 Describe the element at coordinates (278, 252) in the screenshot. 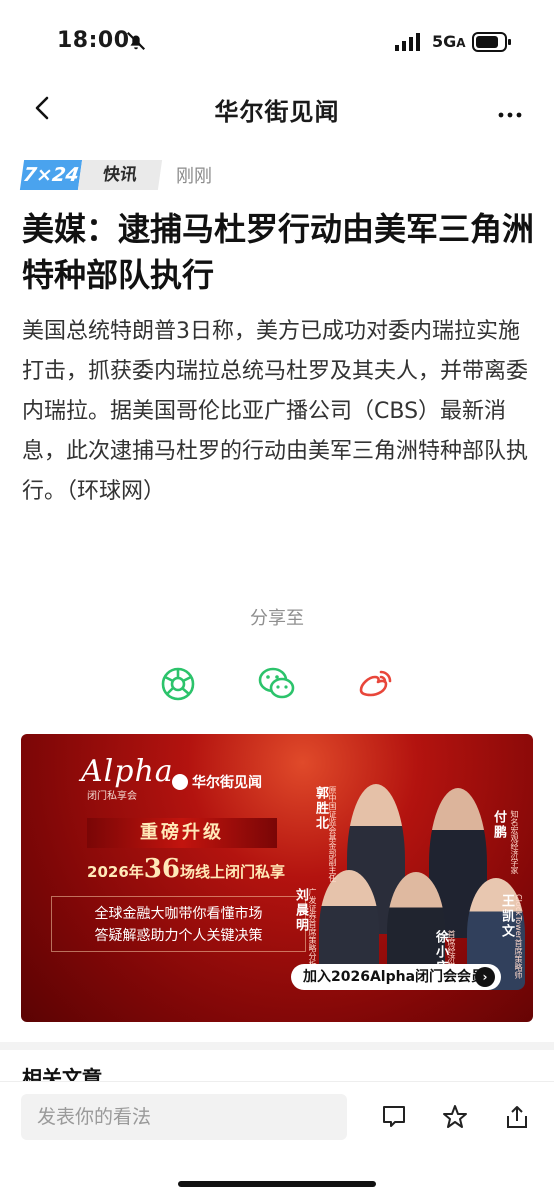

I see `article-headline: 美媒：逮捕马杜罗行动由美军三角洲特种部队执行` at that location.